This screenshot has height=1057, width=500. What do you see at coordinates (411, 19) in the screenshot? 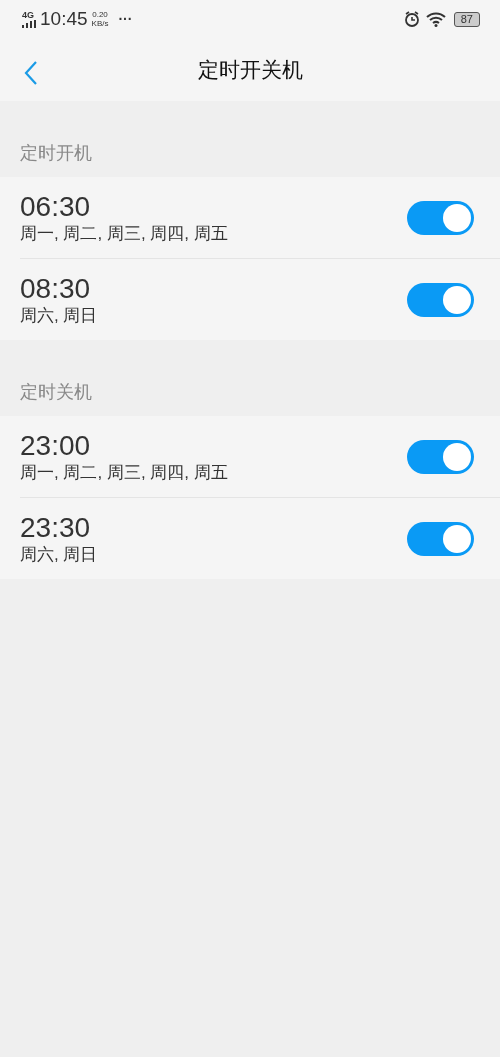
I see `alarm-icon` at bounding box center [411, 19].